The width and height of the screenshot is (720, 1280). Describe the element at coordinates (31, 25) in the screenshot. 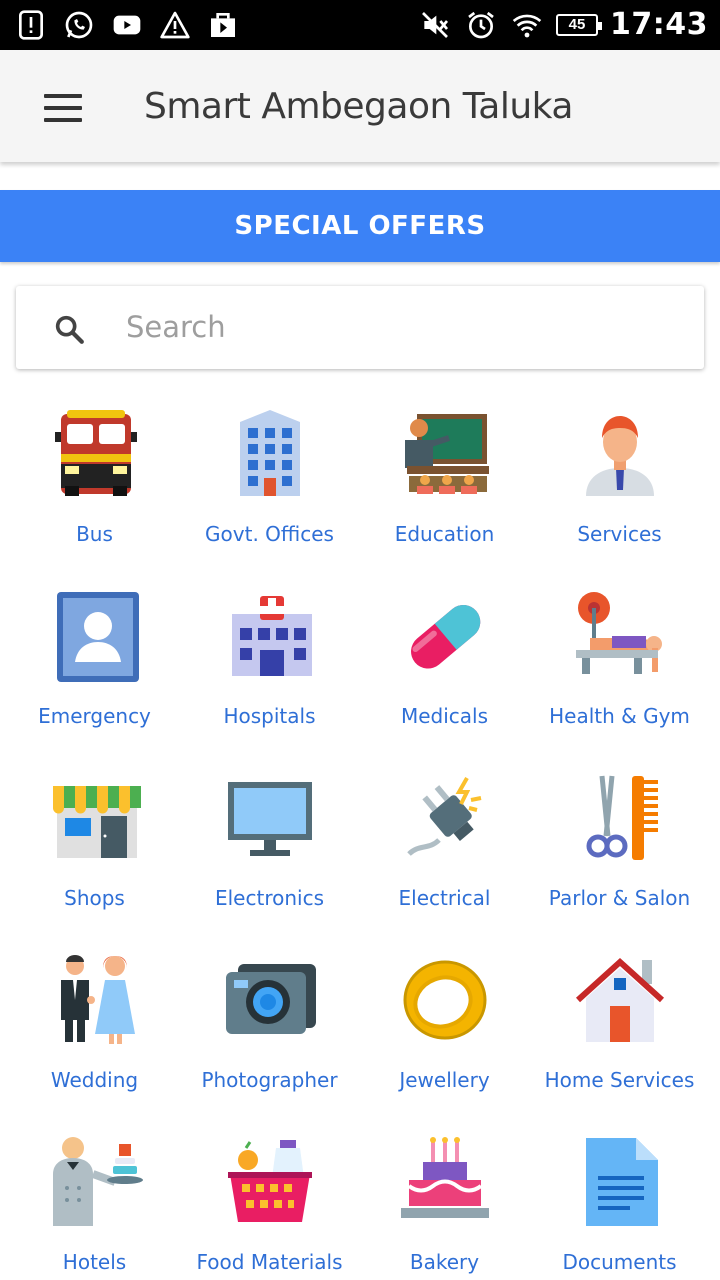

I see `alert-icon` at that location.